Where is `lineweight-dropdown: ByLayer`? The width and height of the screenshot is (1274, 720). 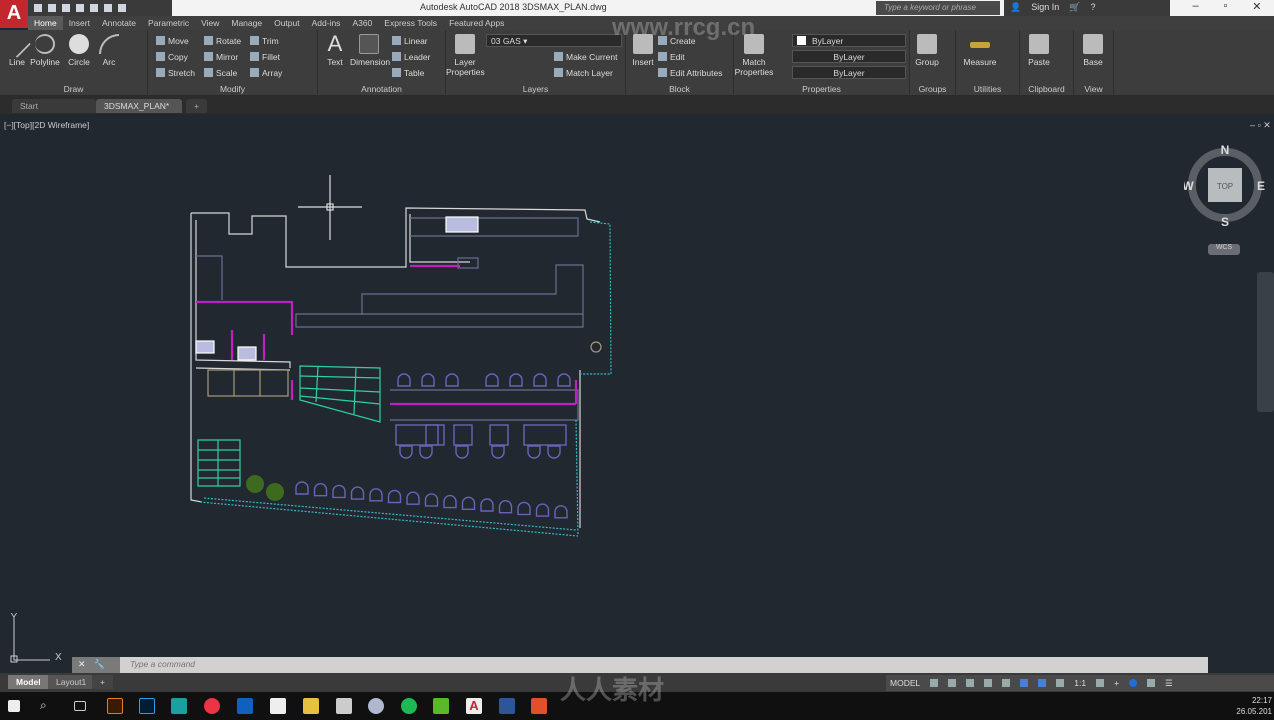 lineweight-dropdown: ByLayer is located at coordinates (849, 72).